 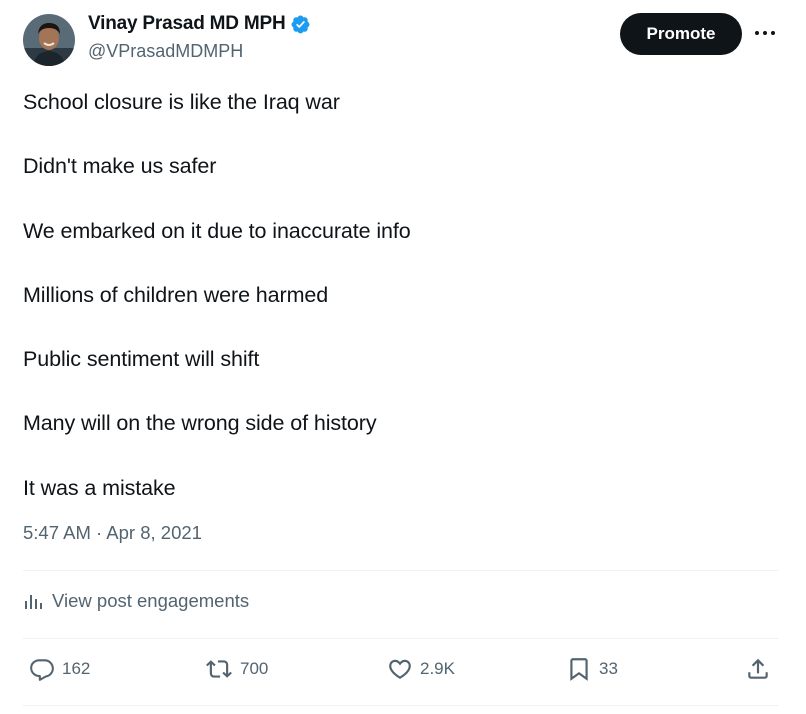 I want to click on analytics-bar-icon, so click(x=33, y=602).